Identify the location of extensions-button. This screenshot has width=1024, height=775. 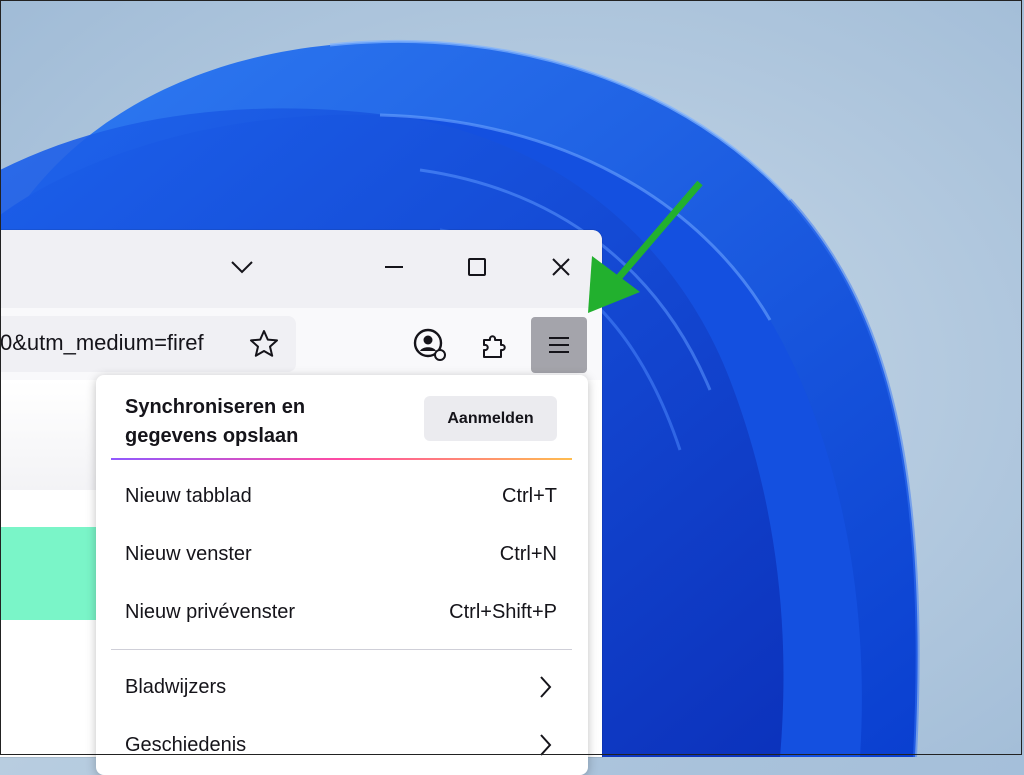
(494, 345).